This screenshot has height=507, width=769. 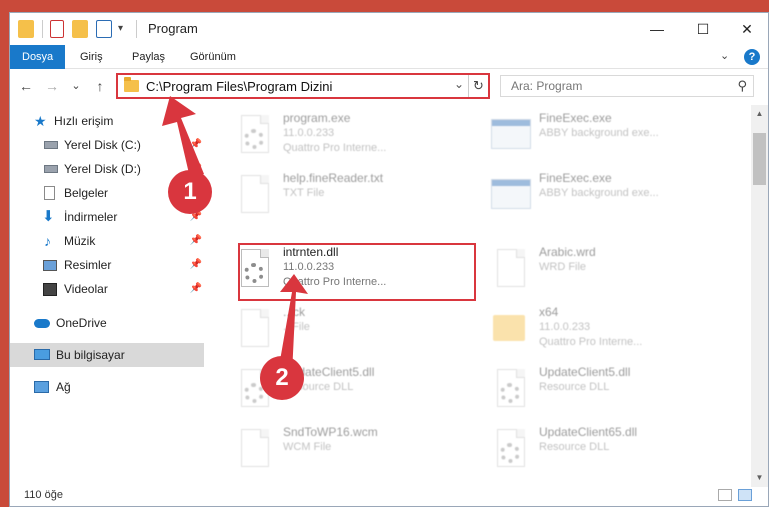 I want to click on highlight-box, so click(x=357, y=272).